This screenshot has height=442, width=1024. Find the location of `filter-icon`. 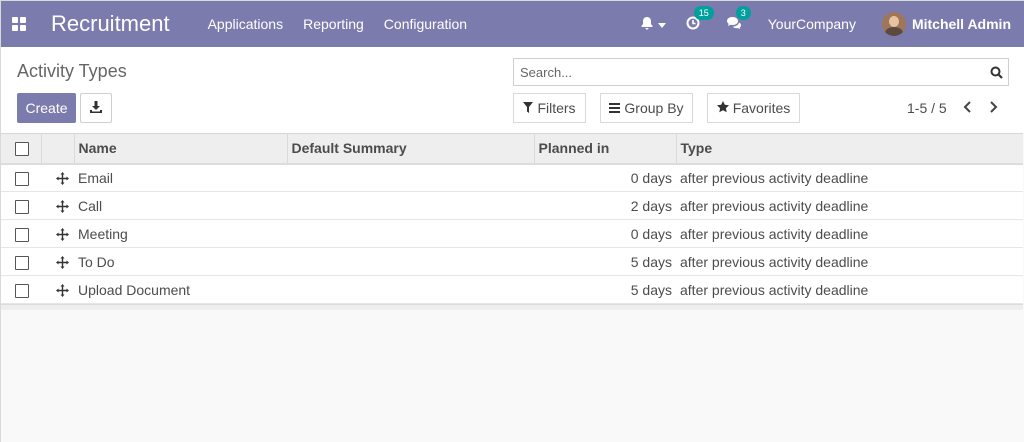

filter-icon is located at coordinates (530, 108).